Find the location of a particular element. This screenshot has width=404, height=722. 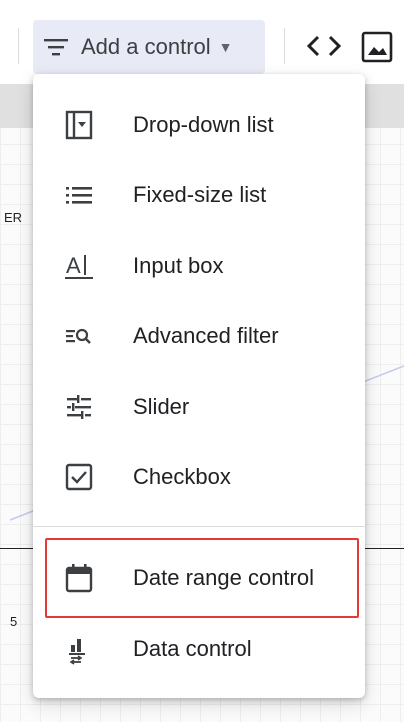

add-a-control-label: Add a control is located at coordinates (146, 46).